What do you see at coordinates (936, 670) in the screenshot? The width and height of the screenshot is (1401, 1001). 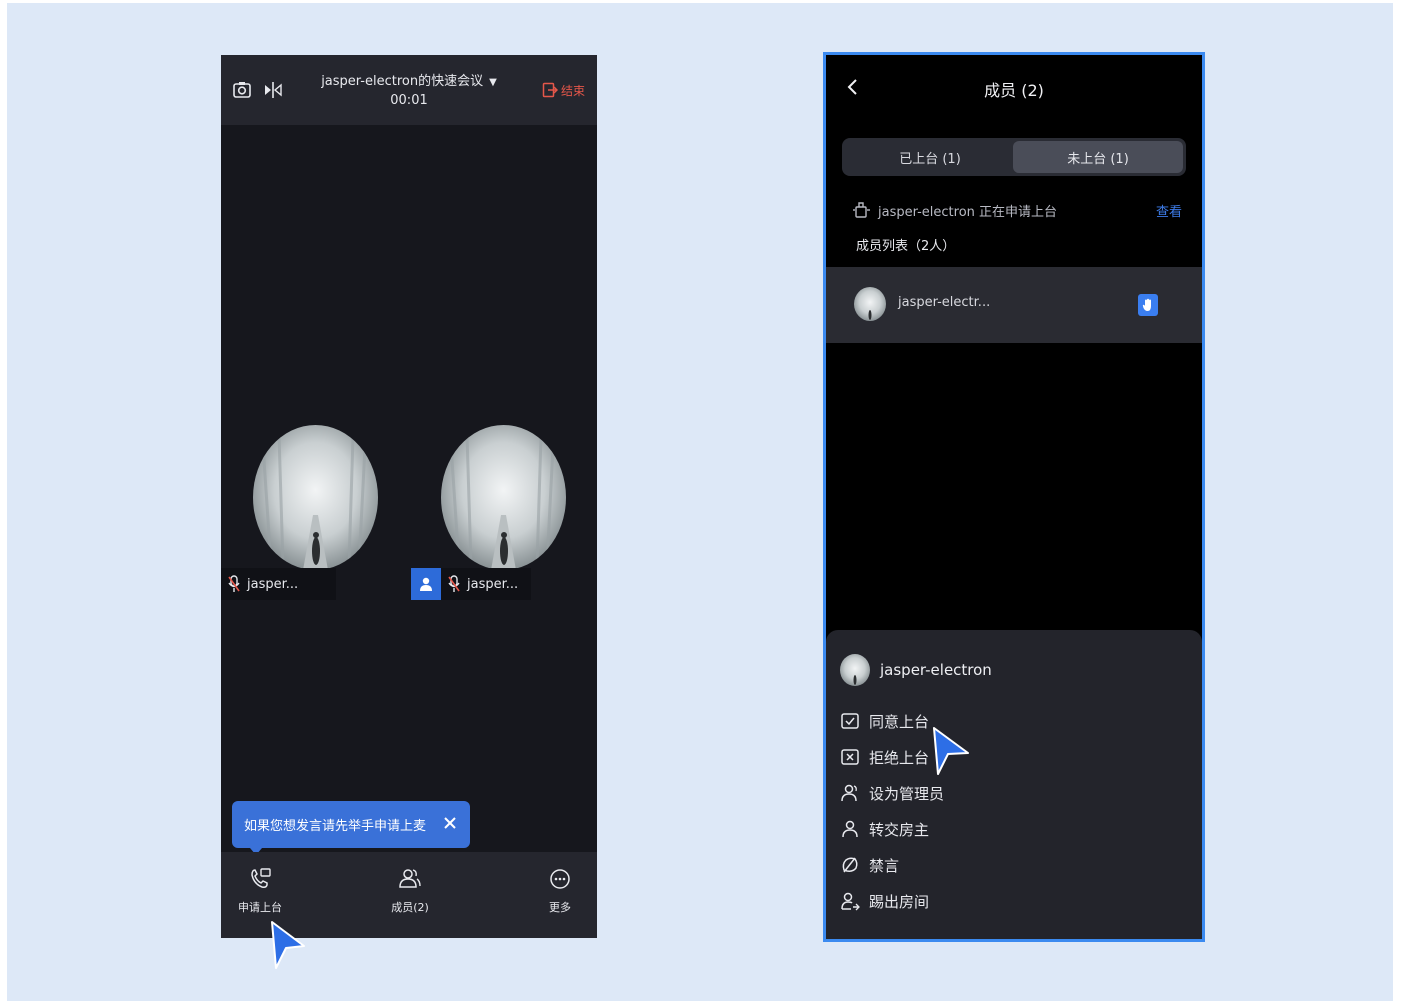 I see `sheet-username: jasper-electron` at bounding box center [936, 670].